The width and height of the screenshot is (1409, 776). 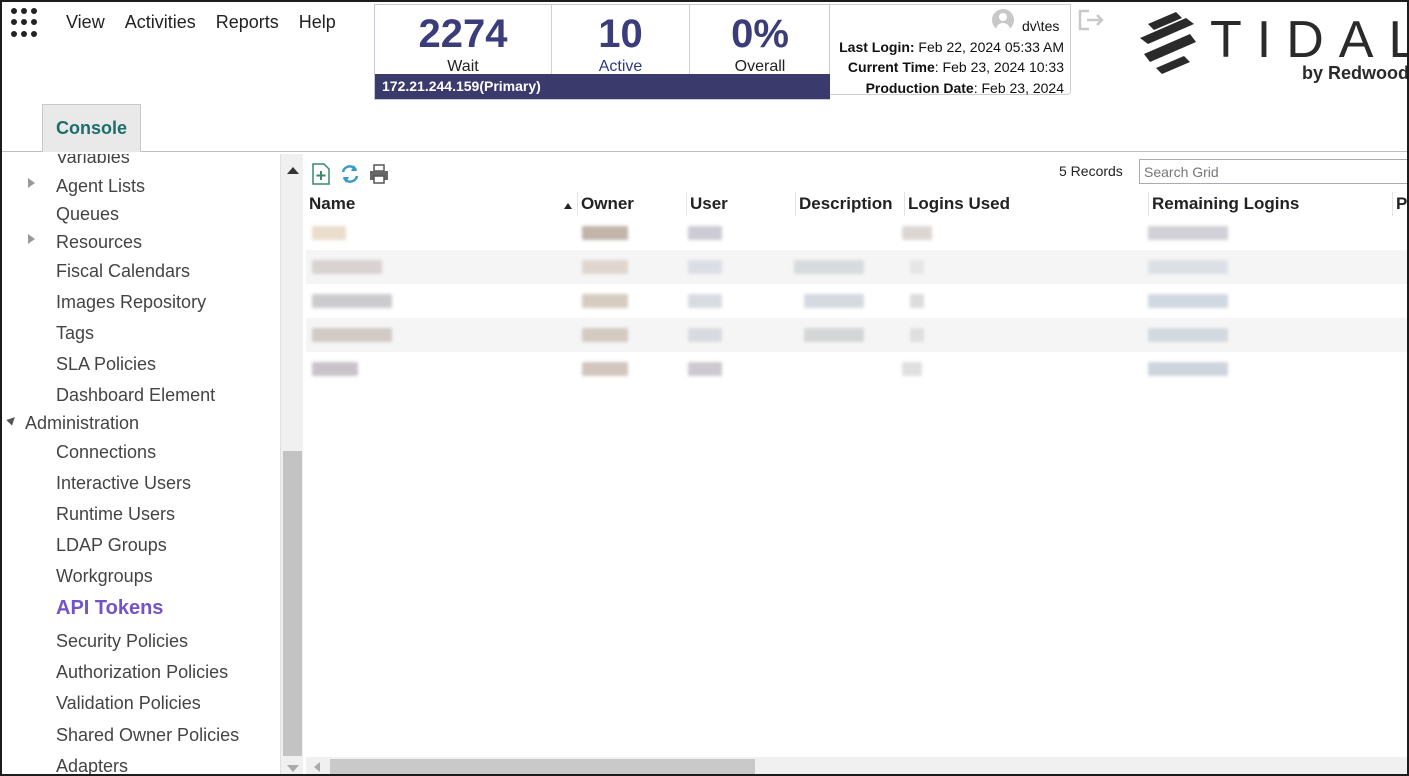 What do you see at coordinates (877, 47) in the screenshot?
I see `last-login-label: Last Login:` at bounding box center [877, 47].